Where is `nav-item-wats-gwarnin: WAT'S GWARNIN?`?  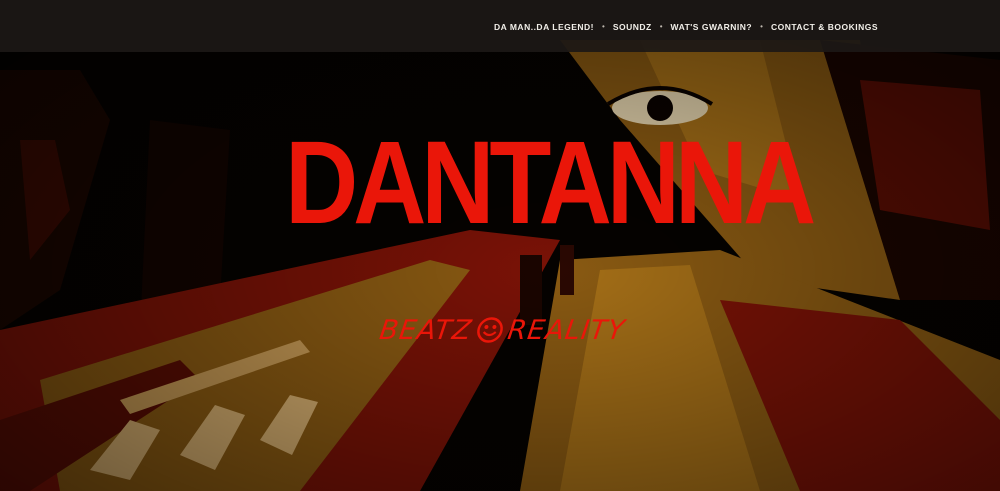
nav-item-wats-gwarnin: WAT'S GWARNIN? is located at coordinates (712, 27).